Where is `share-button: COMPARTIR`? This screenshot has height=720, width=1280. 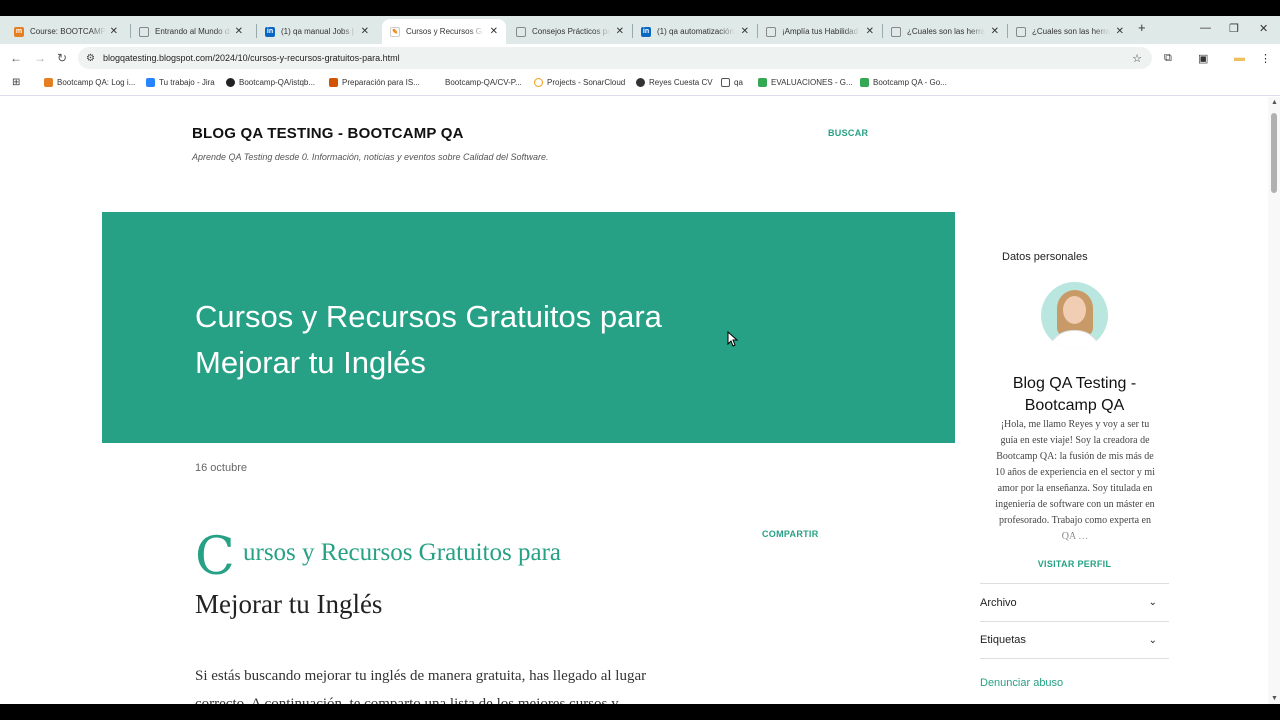 share-button: COMPARTIR is located at coordinates (790, 534).